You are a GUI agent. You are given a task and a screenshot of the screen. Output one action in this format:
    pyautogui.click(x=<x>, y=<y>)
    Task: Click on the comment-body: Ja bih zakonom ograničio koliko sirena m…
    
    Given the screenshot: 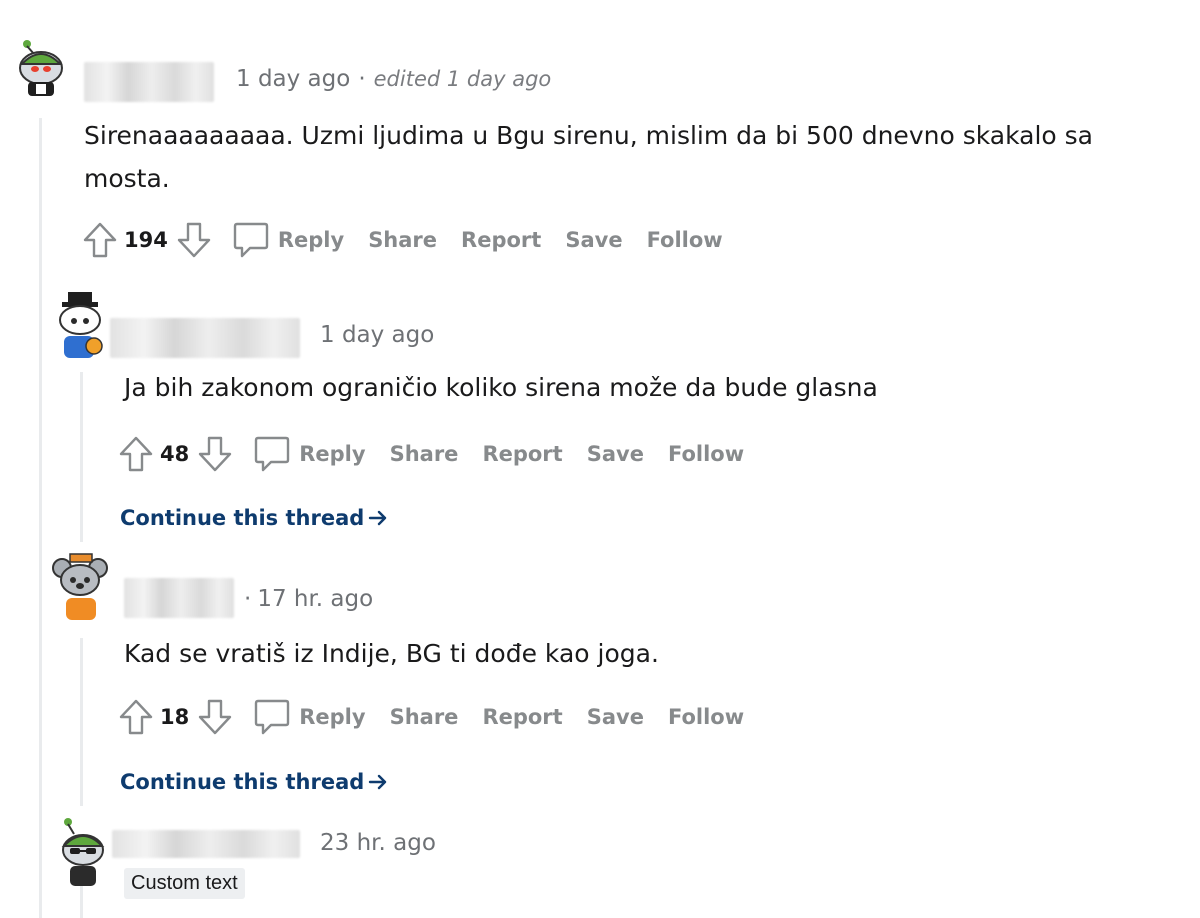 What is the action you would take?
    pyautogui.click(x=501, y=387)
    